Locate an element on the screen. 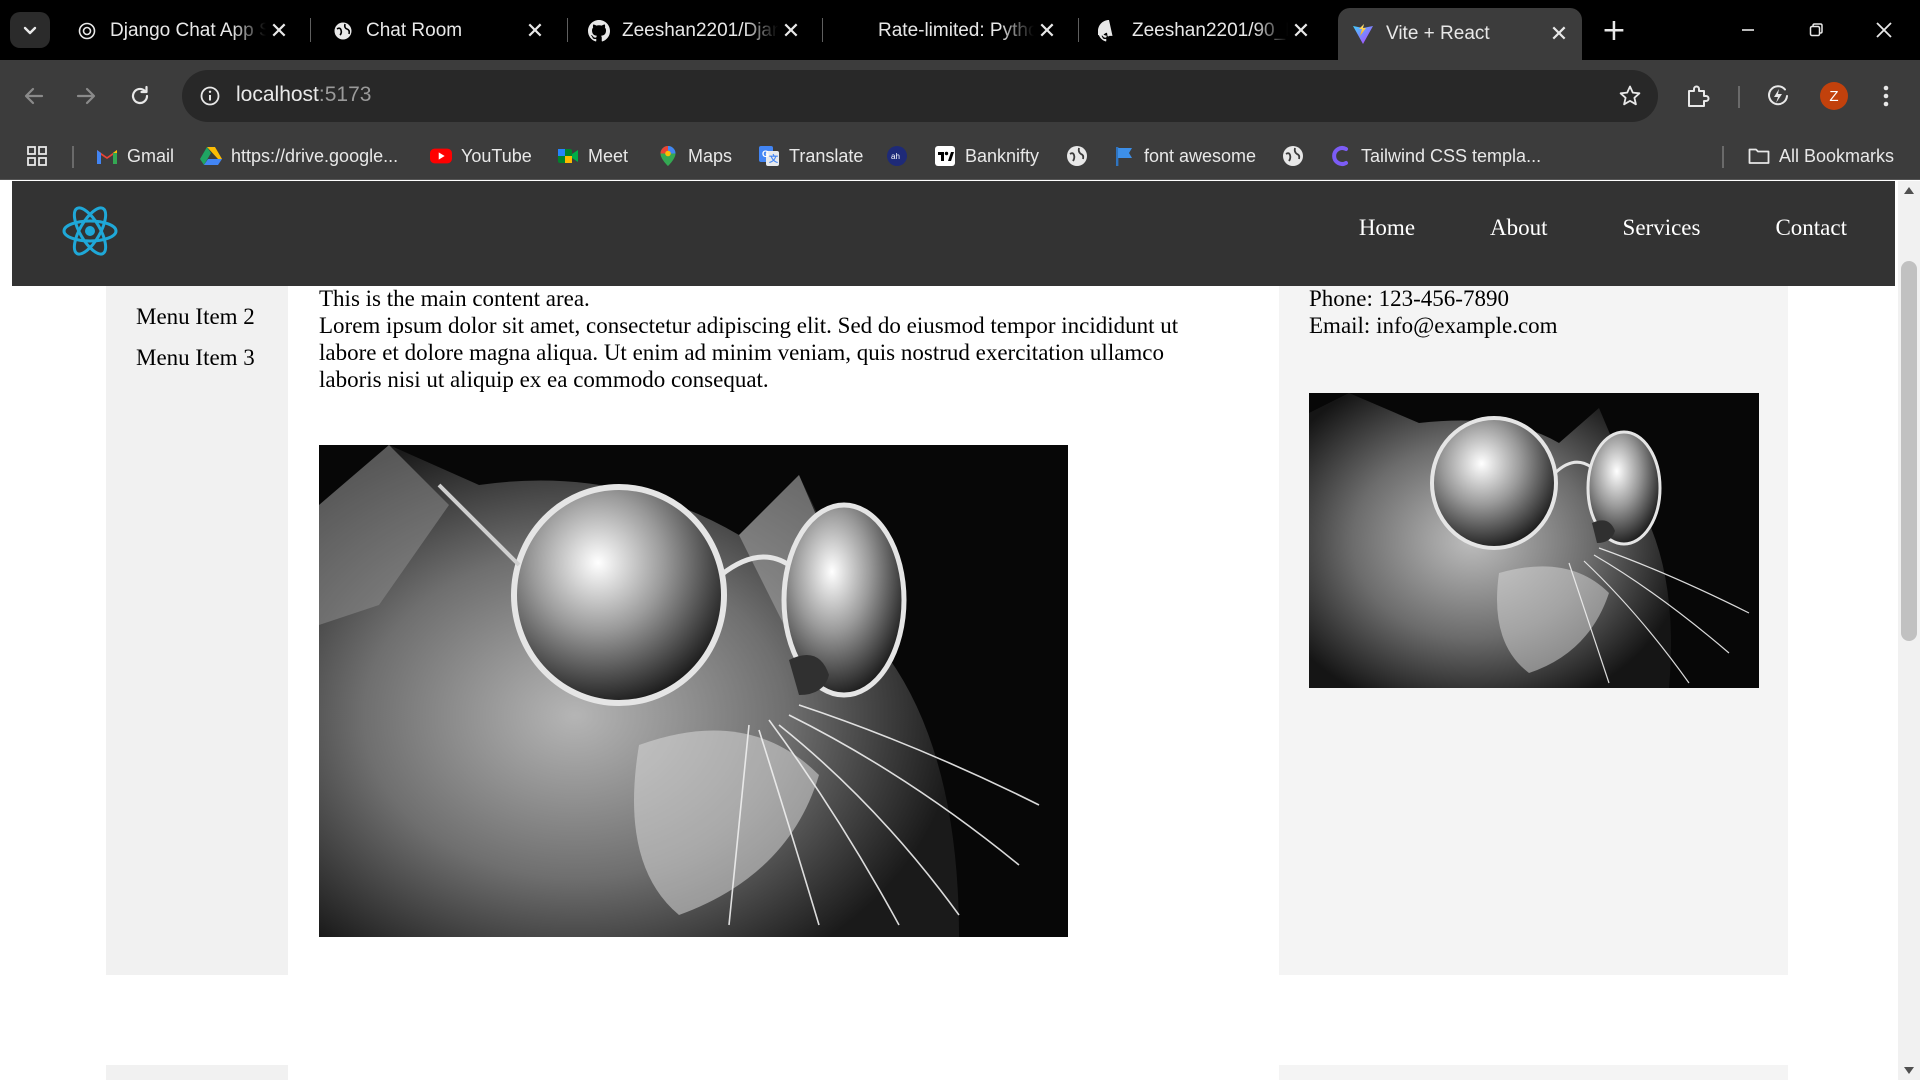 The image size is (1920, 1080). angel-one-icon: ah is located at coordinates (897, 156).